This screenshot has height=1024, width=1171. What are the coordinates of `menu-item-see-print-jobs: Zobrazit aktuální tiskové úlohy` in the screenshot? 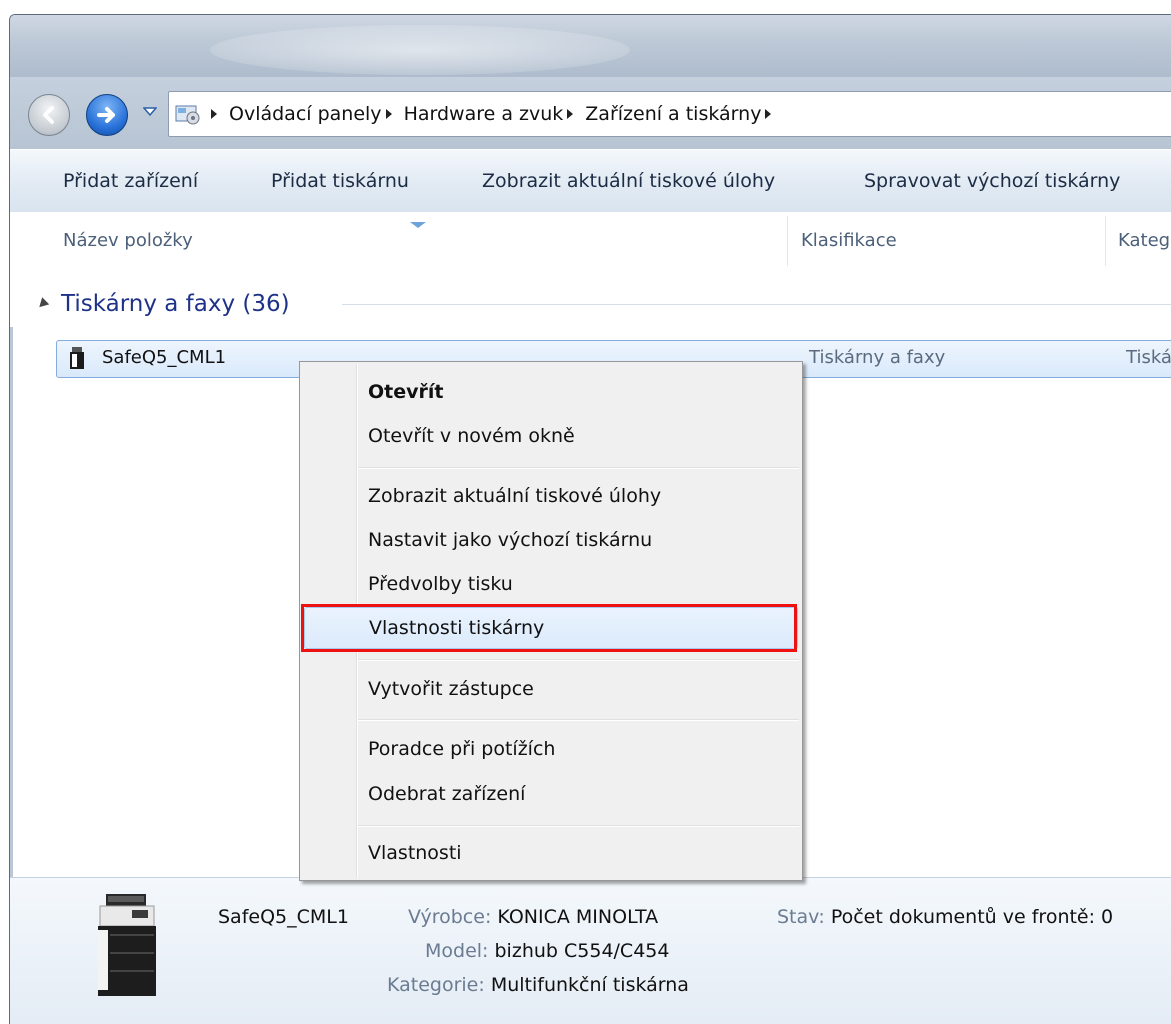 It's located at (551, 496).